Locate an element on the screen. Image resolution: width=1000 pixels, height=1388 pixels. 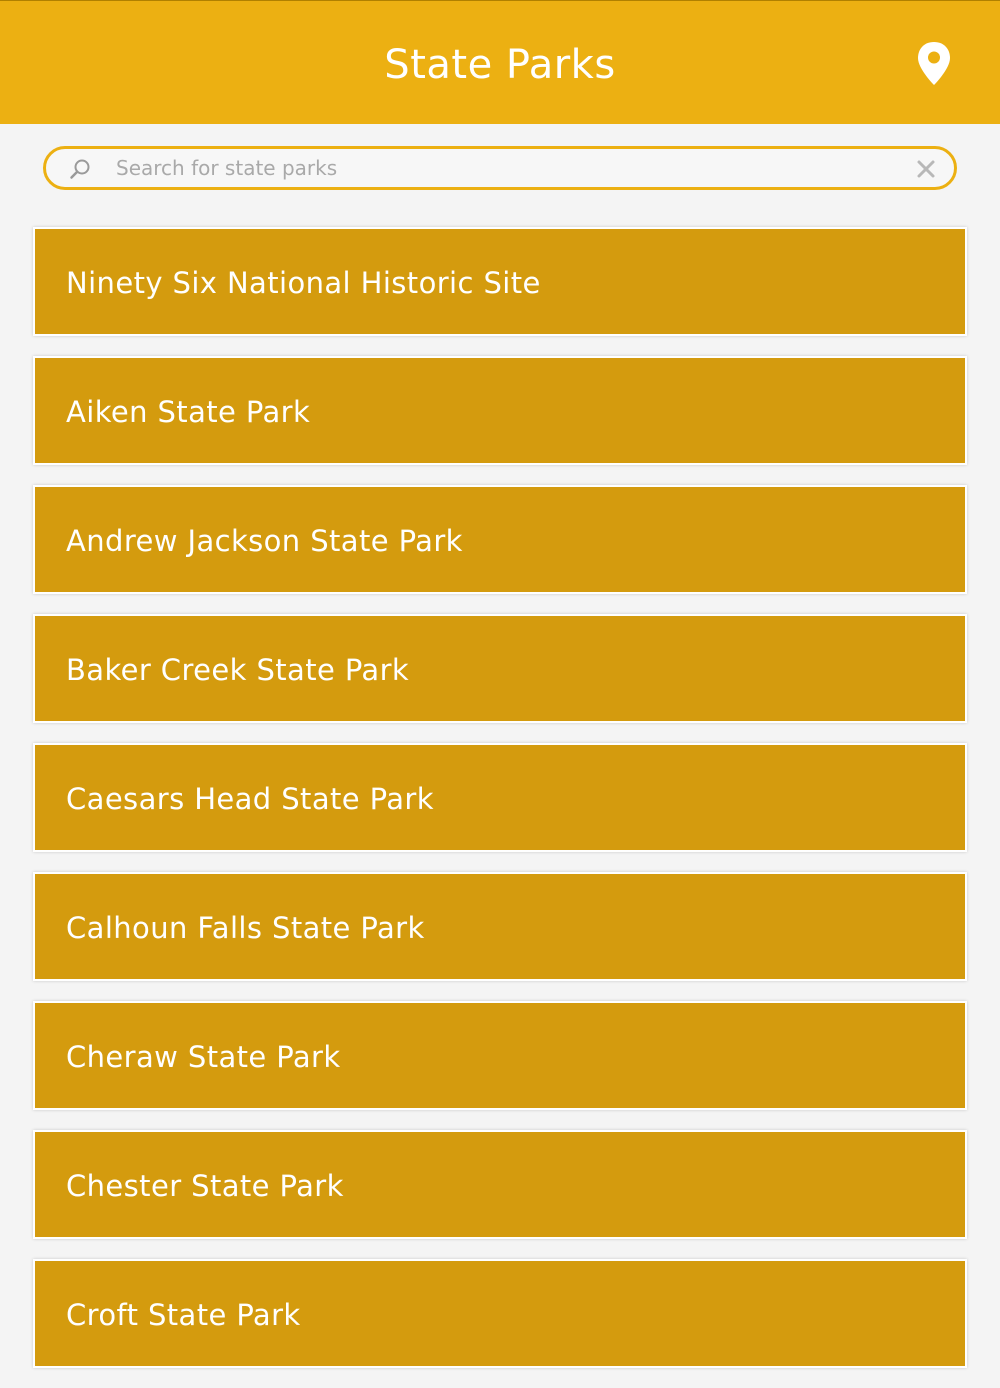
park-name: Croft State Park is located at coordinates (183, 1315).